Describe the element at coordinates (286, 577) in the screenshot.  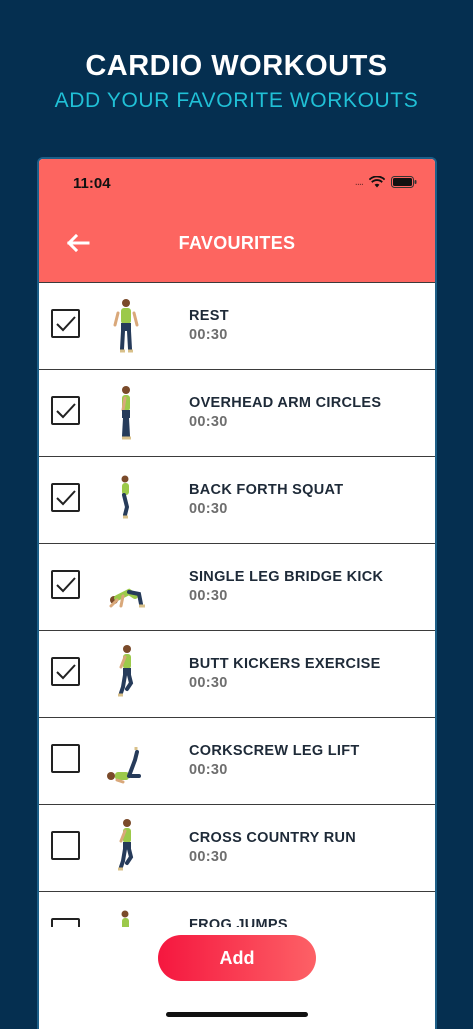
I see `exercise-name: SINGLE LEG BRIDGE KICK` at that location.